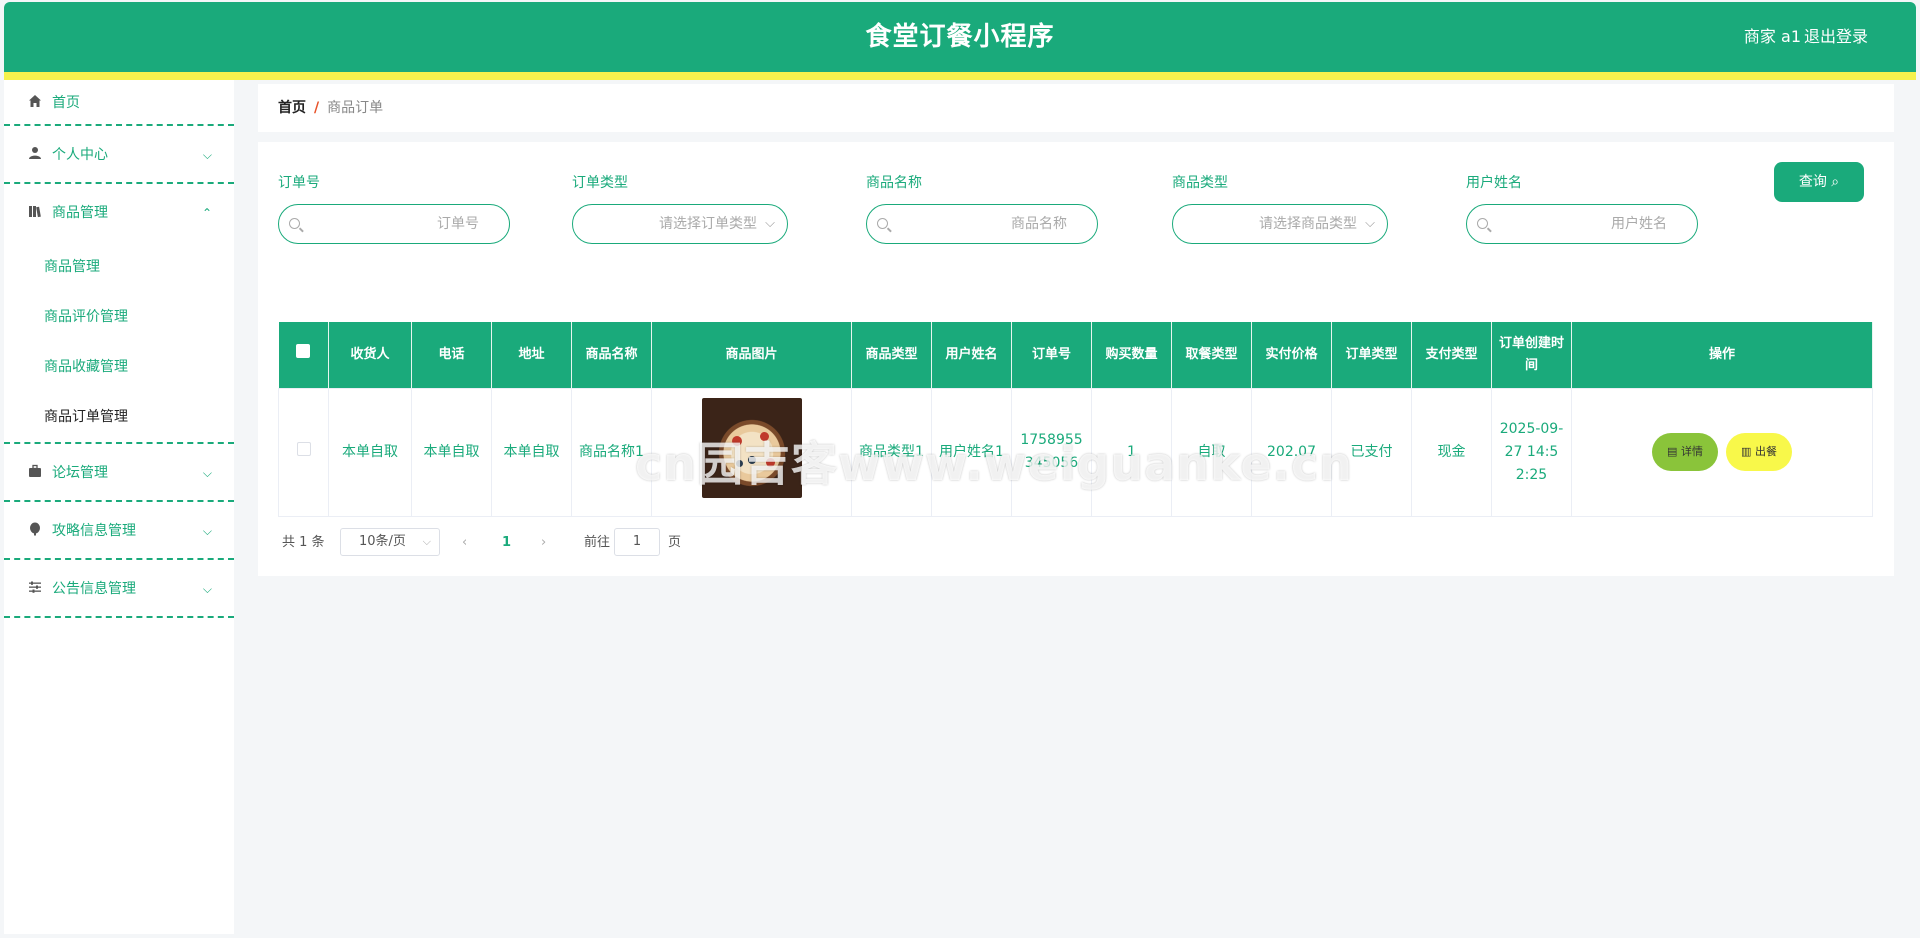 This screenshot has height=938, width=1920. I want to click on filter-goods-name: 商品名称 商品名称, so click(982, 208).